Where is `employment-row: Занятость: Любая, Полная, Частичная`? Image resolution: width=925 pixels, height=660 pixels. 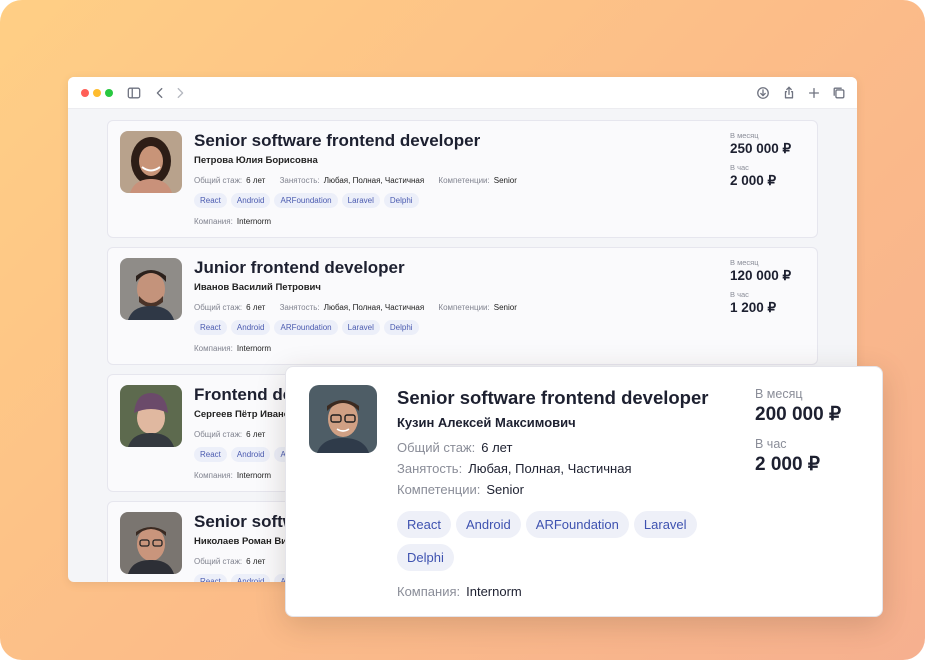 employment-row: Занятость: Любая, Полная, Частичная is located at coordinates (514, 468).